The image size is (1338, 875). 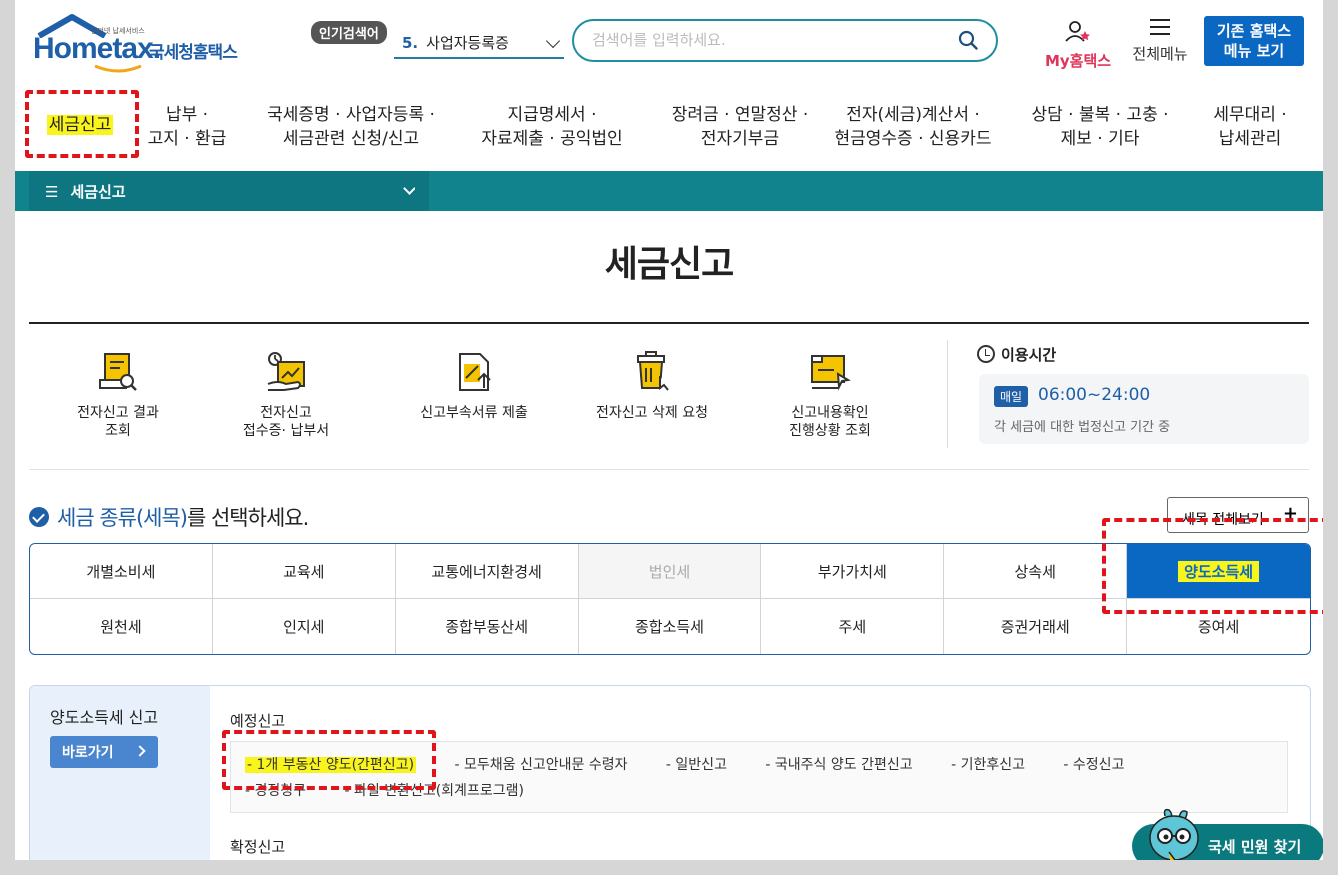 I want to click on tax-tab-vat: 부가가치세, so click(x=853, y=571).